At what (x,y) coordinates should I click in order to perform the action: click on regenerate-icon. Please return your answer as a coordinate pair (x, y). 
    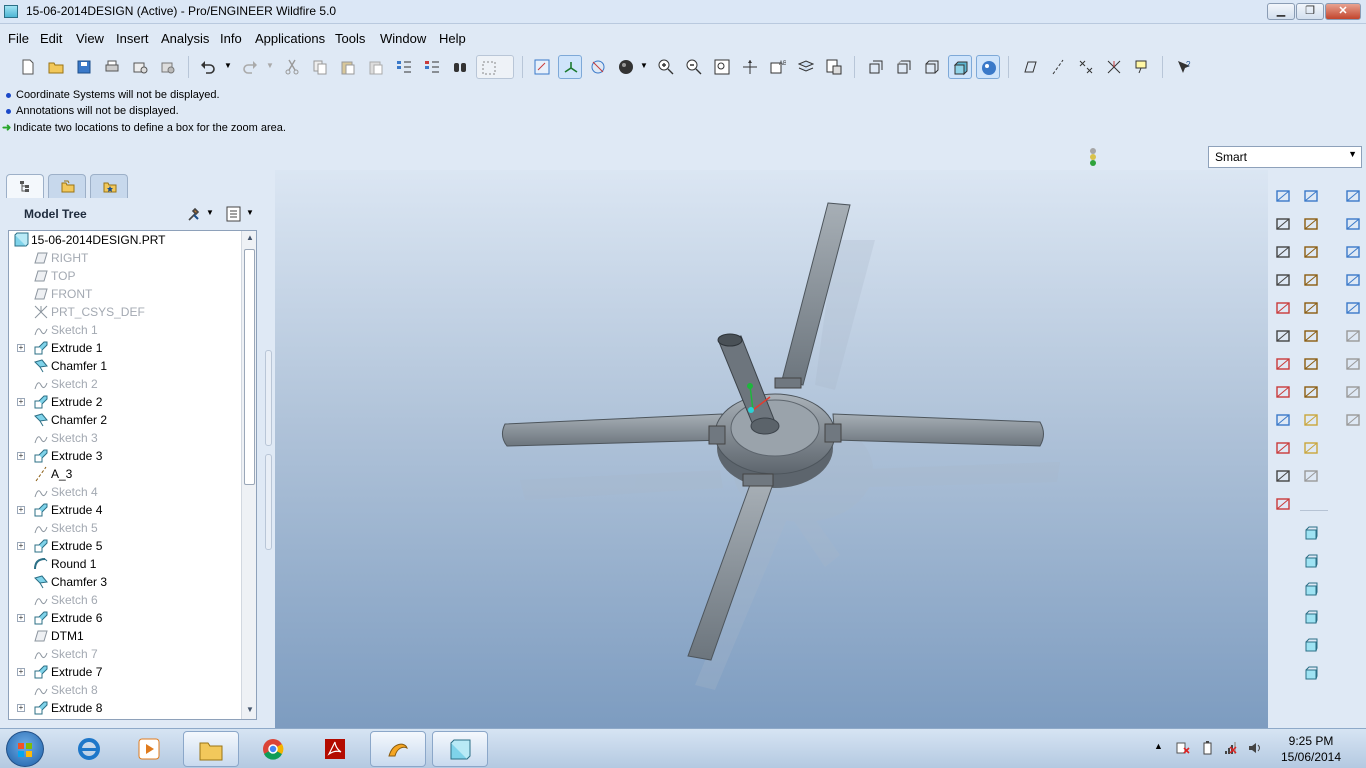
    Looking at the image, I should click on (404, 67).